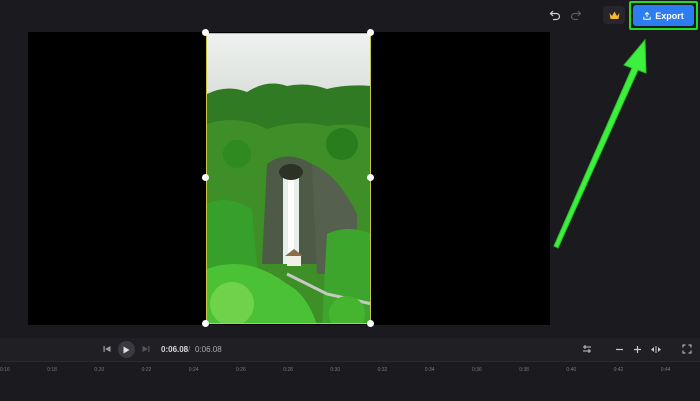 The width and height of the screenshot is (700, 401). I want to click on timeline-tick-label: 0:40, so click(571, 370).